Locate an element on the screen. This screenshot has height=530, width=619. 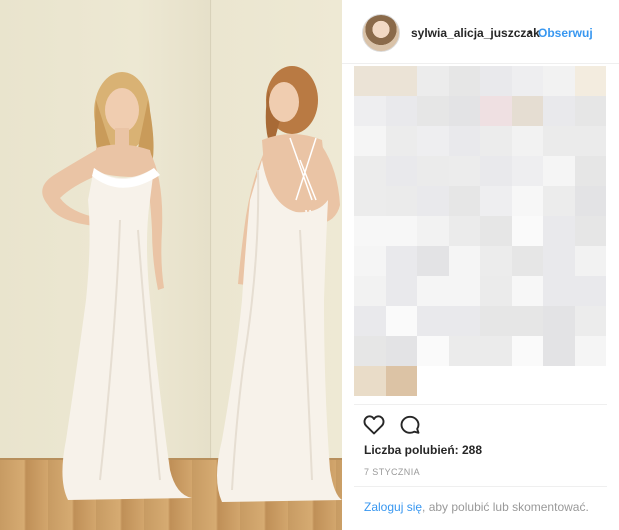
heart-icon is located at coordinates (374, 425).